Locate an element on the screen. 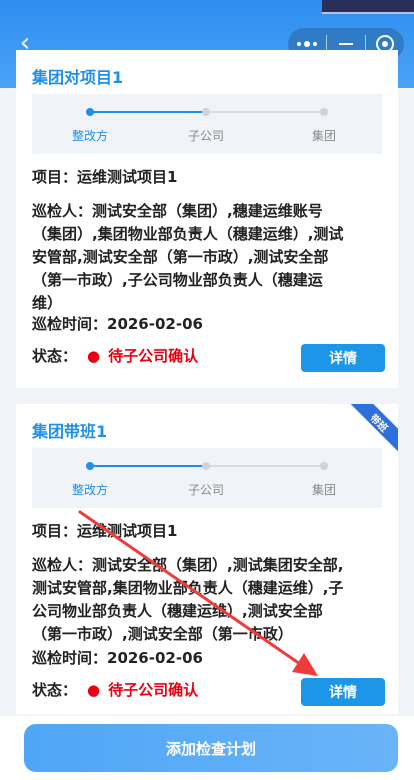 This screenshot has height=780, width=414. footer-bar: 添加检查计划 is located at coordinates (207, 748).